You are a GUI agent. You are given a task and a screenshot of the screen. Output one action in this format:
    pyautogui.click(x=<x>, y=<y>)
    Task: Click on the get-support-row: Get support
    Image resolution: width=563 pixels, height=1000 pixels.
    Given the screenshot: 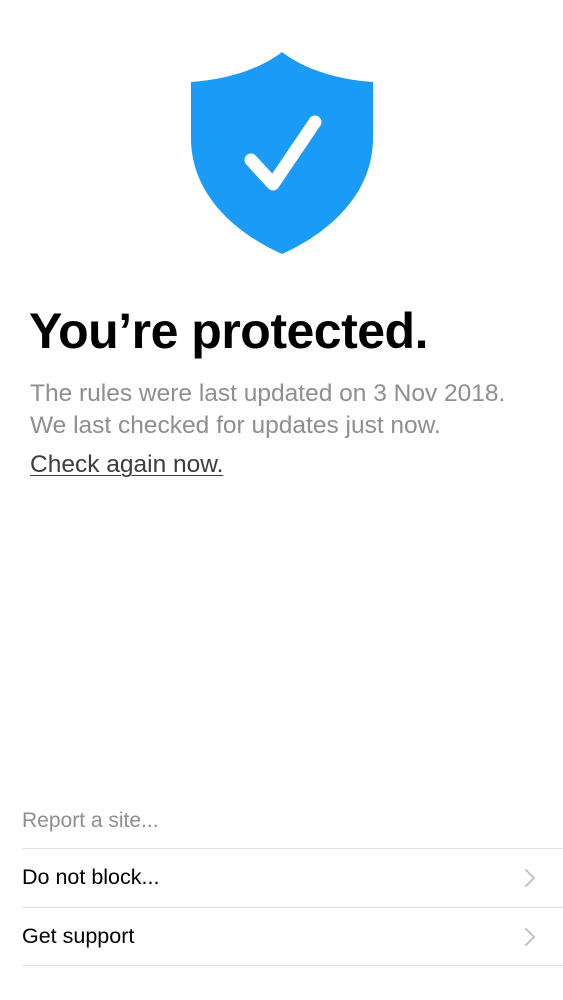 What is the action you would take?
    pyautogui.click(x=292, y=937)
    